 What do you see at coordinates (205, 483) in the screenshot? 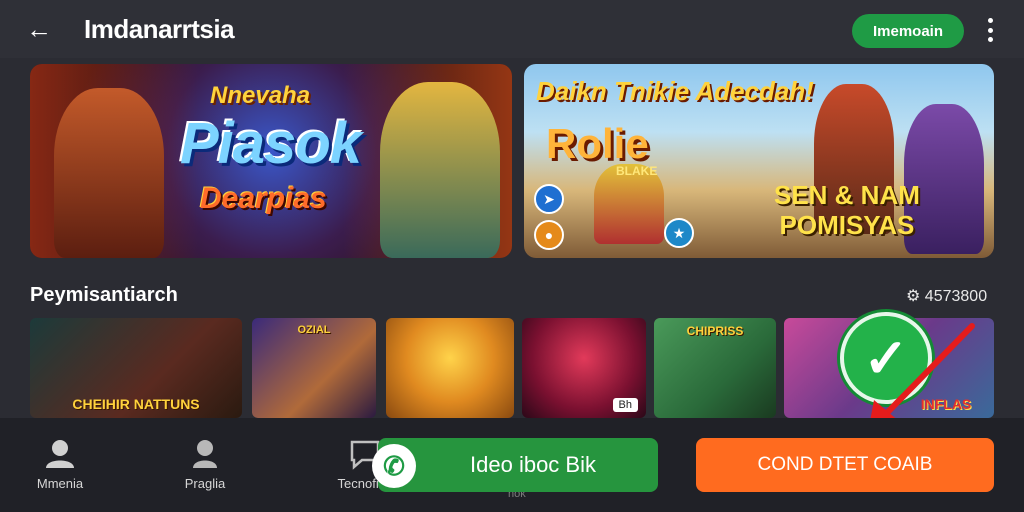
I see `nav-label: Praglia` at bounding box center [205, 483].